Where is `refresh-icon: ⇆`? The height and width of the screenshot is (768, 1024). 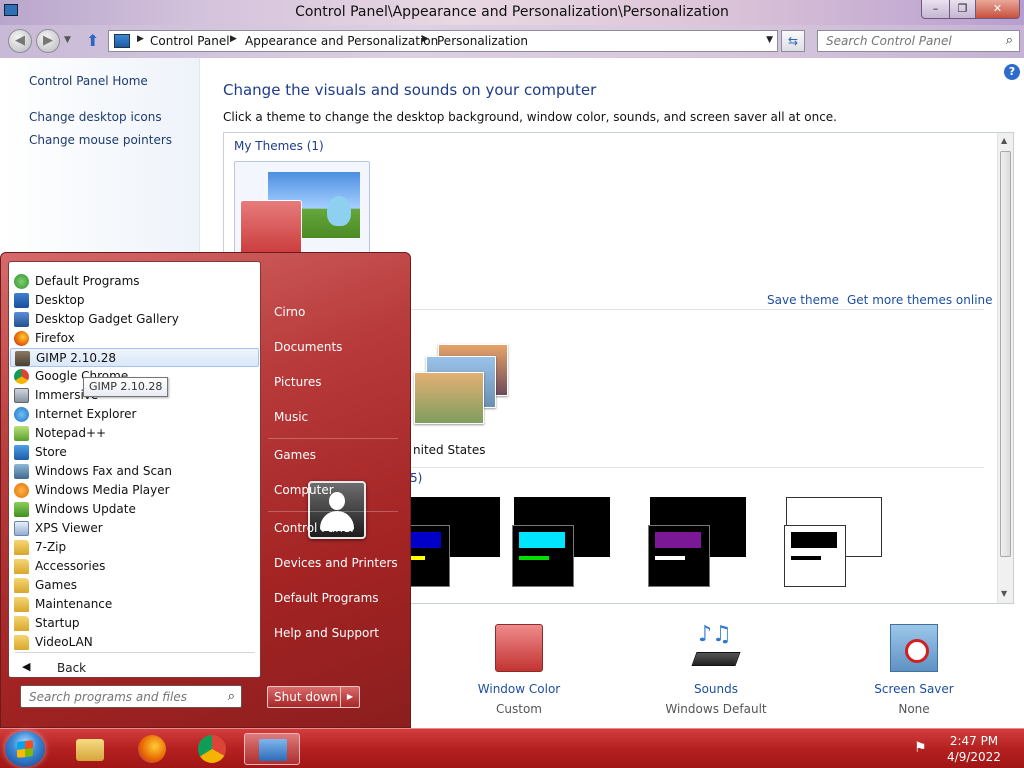
refresh-icon: ⇆ is located at coordinates (793, 41).